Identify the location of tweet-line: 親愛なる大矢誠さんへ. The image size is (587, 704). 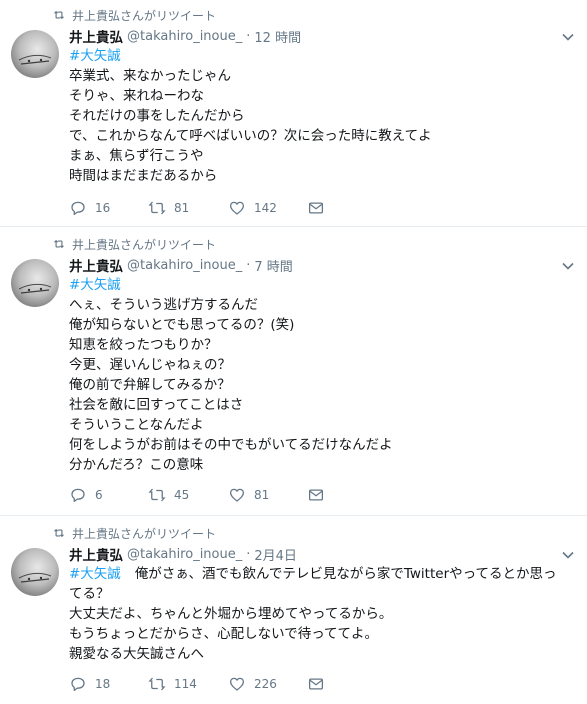
(136, 654).